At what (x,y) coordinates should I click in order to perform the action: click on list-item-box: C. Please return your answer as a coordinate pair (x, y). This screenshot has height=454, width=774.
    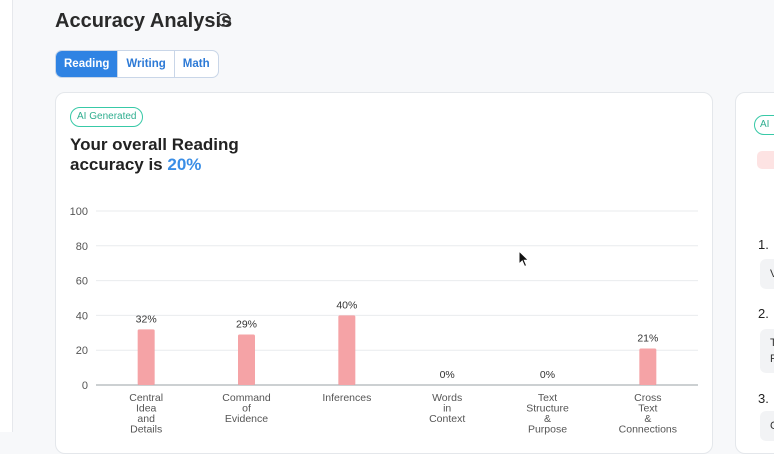
    Looking at the image, I should click on (767, 426).